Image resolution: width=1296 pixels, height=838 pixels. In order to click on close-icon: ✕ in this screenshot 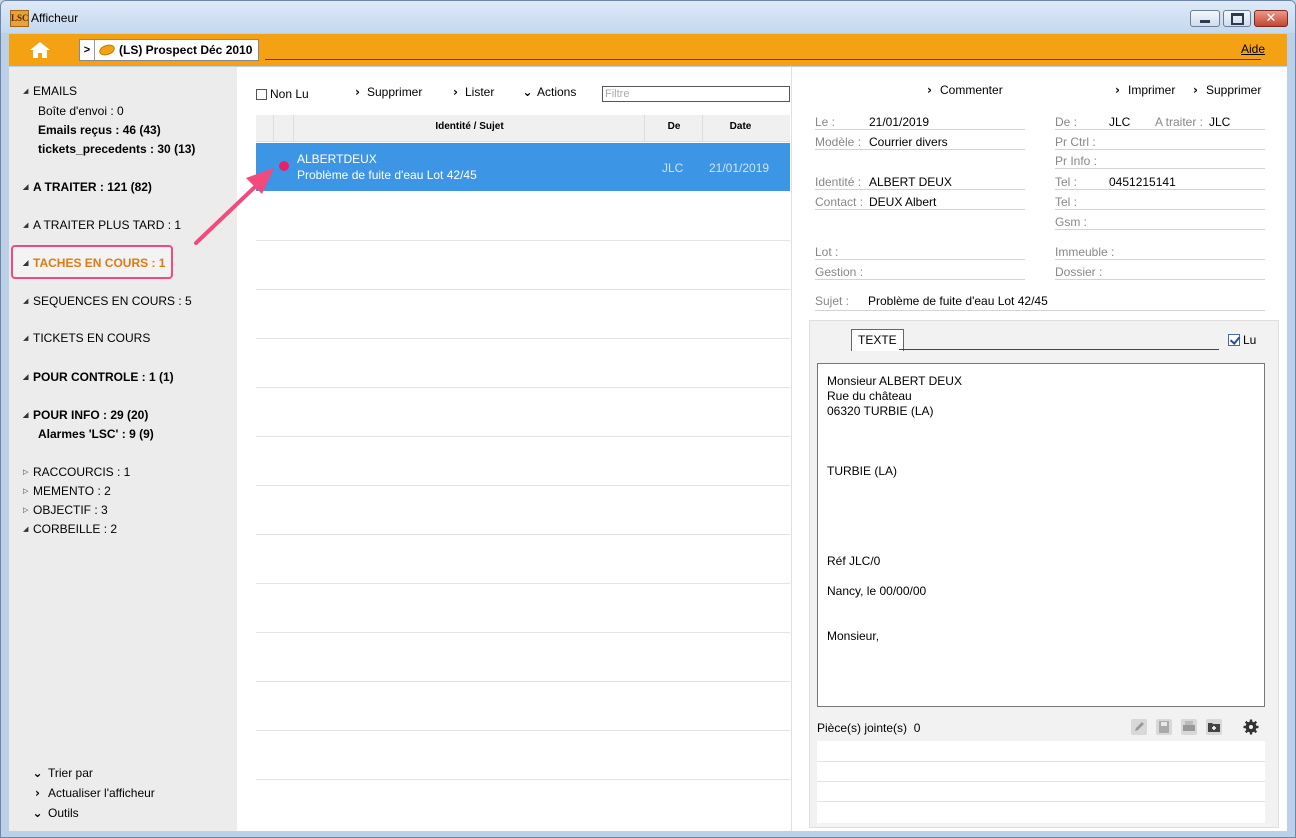, I will do `click(1271, 18)`.